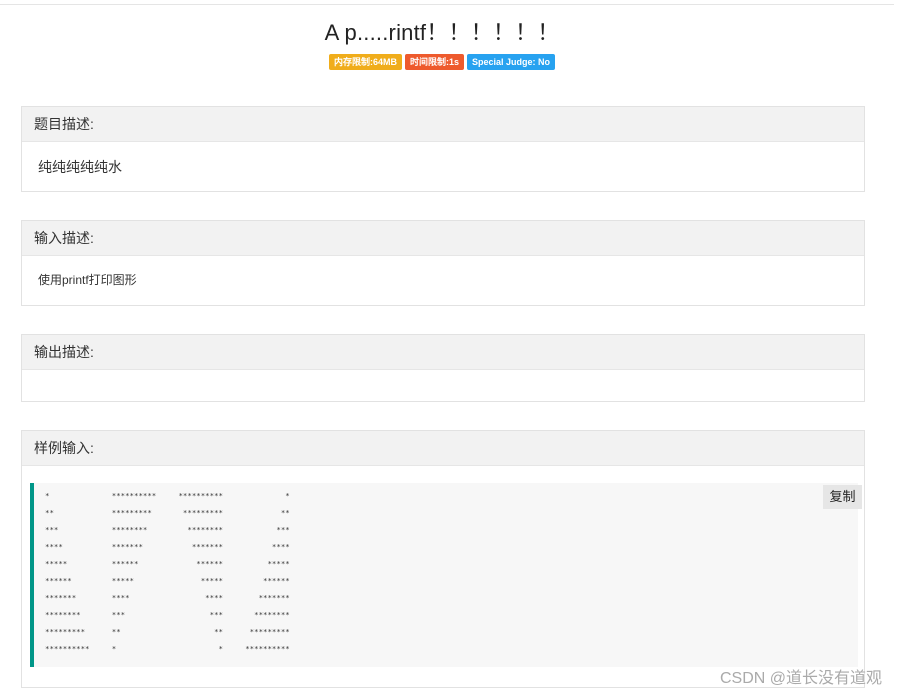 The height and width of the screenshot is (691, 898). What do you see at coordinates (443, 352) in the screenshot?
I see `output-heading: 输出描述:` at bounding box center [443, 352].